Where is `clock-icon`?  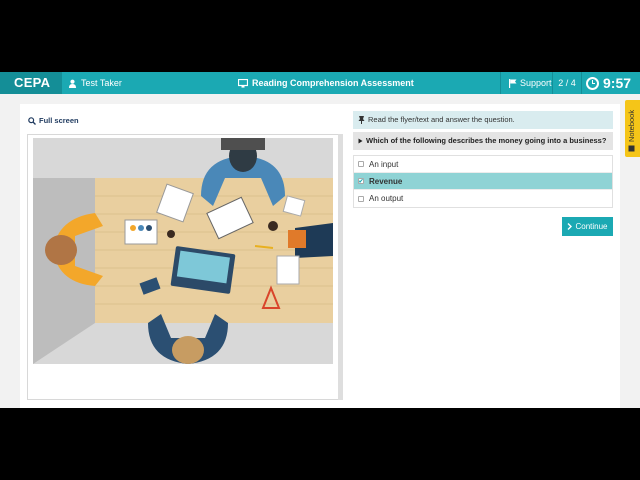 clock-icon is located at coordinates (592, 83).